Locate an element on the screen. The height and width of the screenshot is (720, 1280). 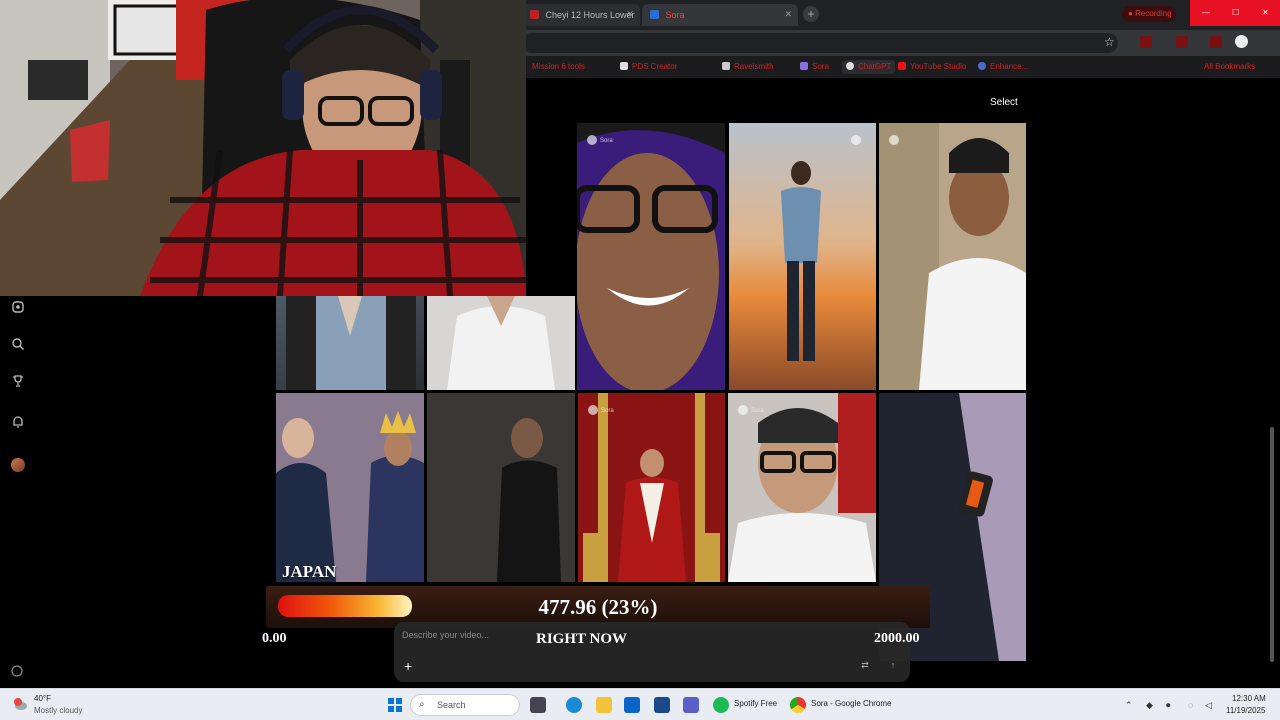
weather-temp: 40°F is located at coordinates (42, 698).